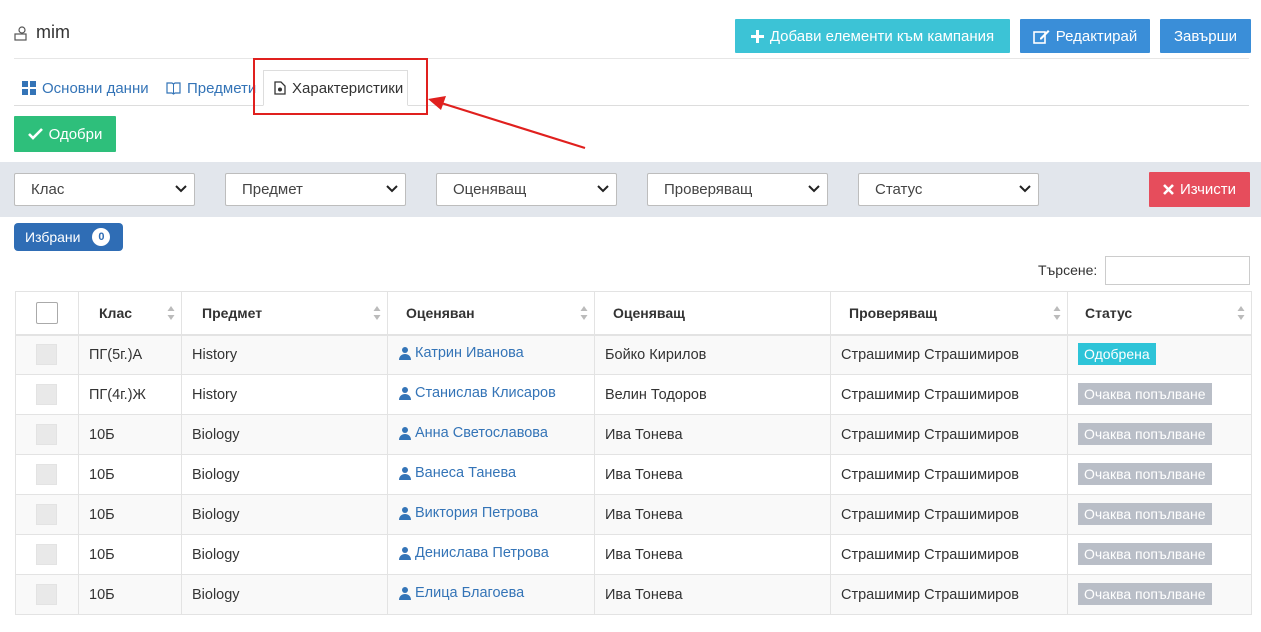 This screenshot has height=632, width=1261. I want to click on edit-label: Редактирай, so click(1096, 36).